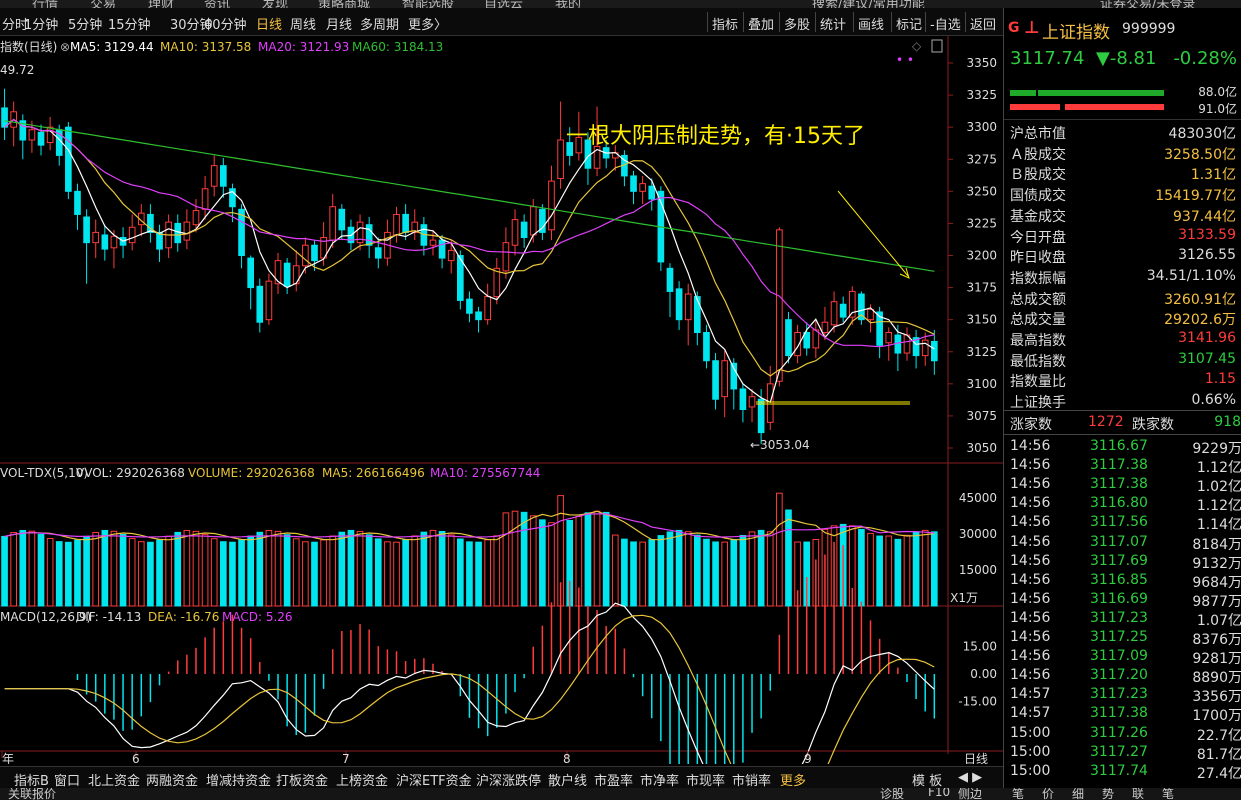 This screenshot has width=1241, height=800. I want to click on panel-tab: 价, so click(1048, 794).